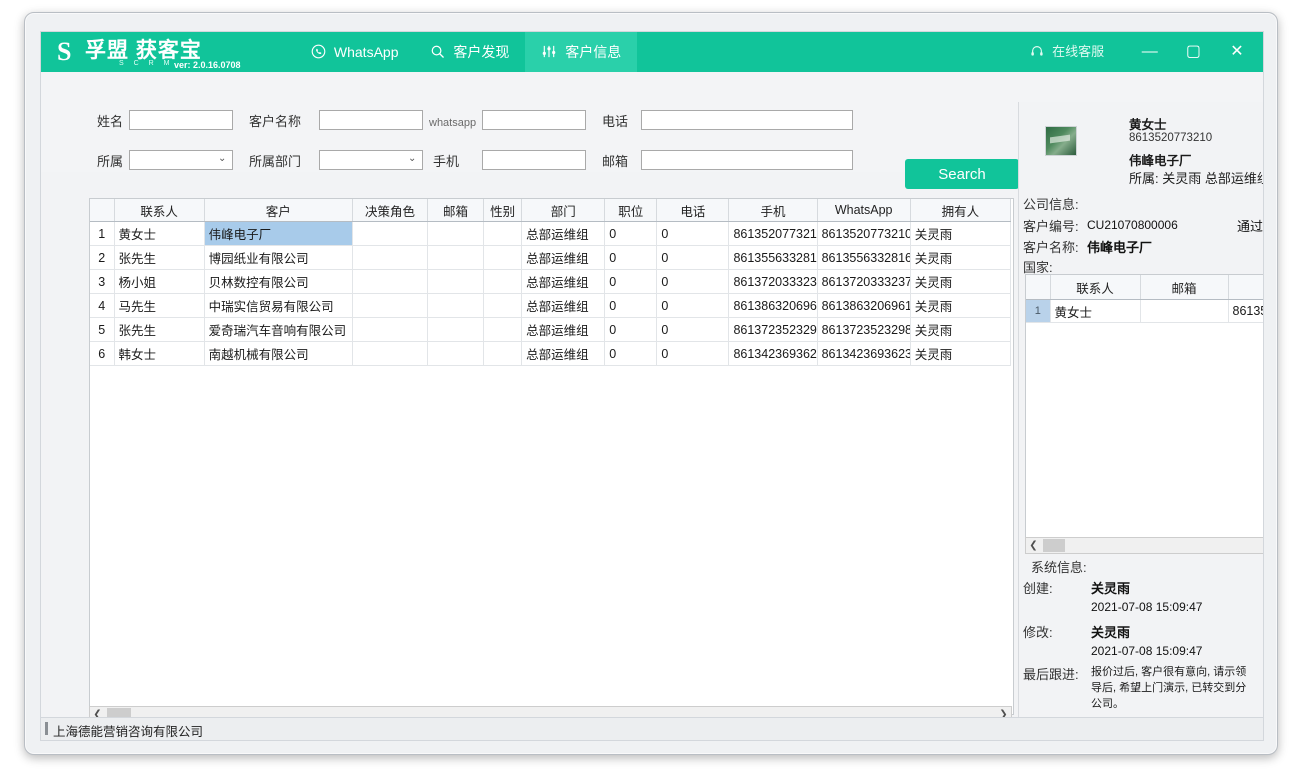 The width and height of the screenshot is (1300, 775). I want to click on cell-customer: 贝林数控有限公司, so click(278, 281).